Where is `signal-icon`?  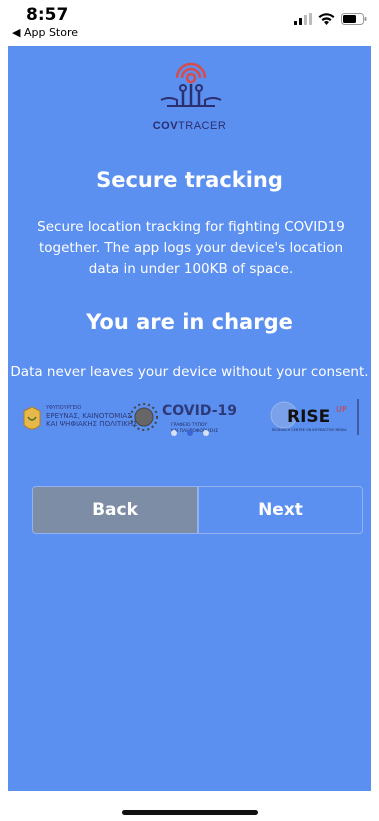
signal-icon is located at coordinates (303, 19).